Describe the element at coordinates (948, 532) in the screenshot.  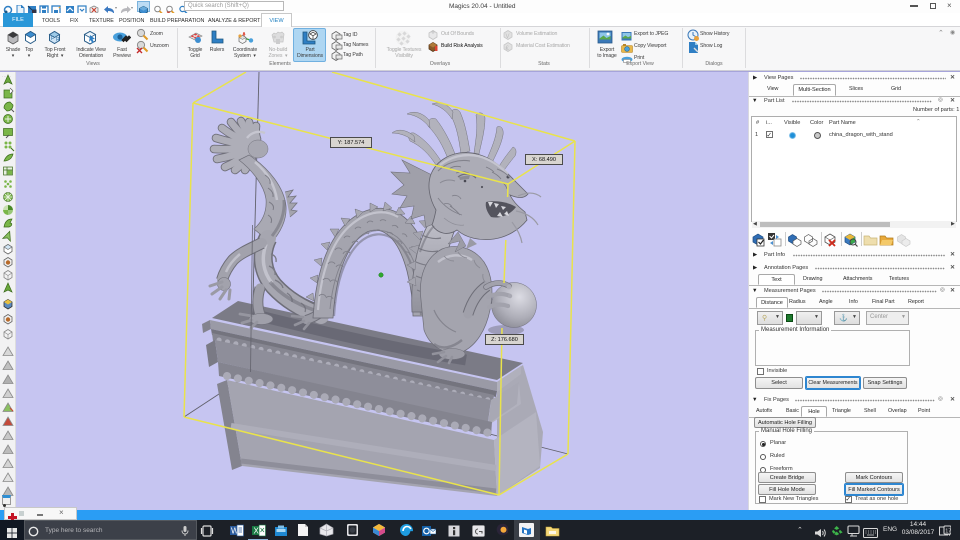
I see `svg-text: 17` at that location.